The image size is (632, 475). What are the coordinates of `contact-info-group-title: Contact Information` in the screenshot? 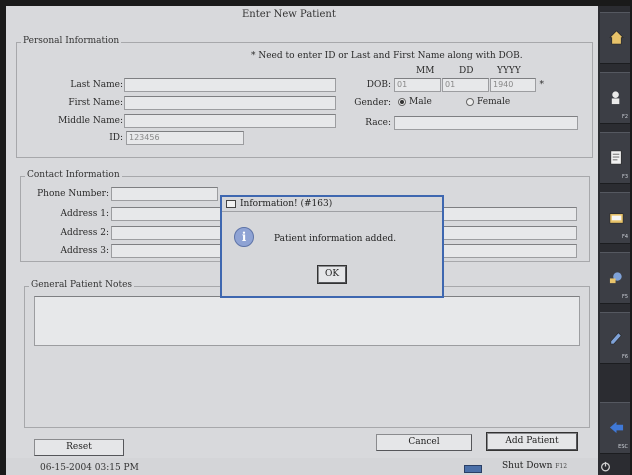 It's located at (73, 175).